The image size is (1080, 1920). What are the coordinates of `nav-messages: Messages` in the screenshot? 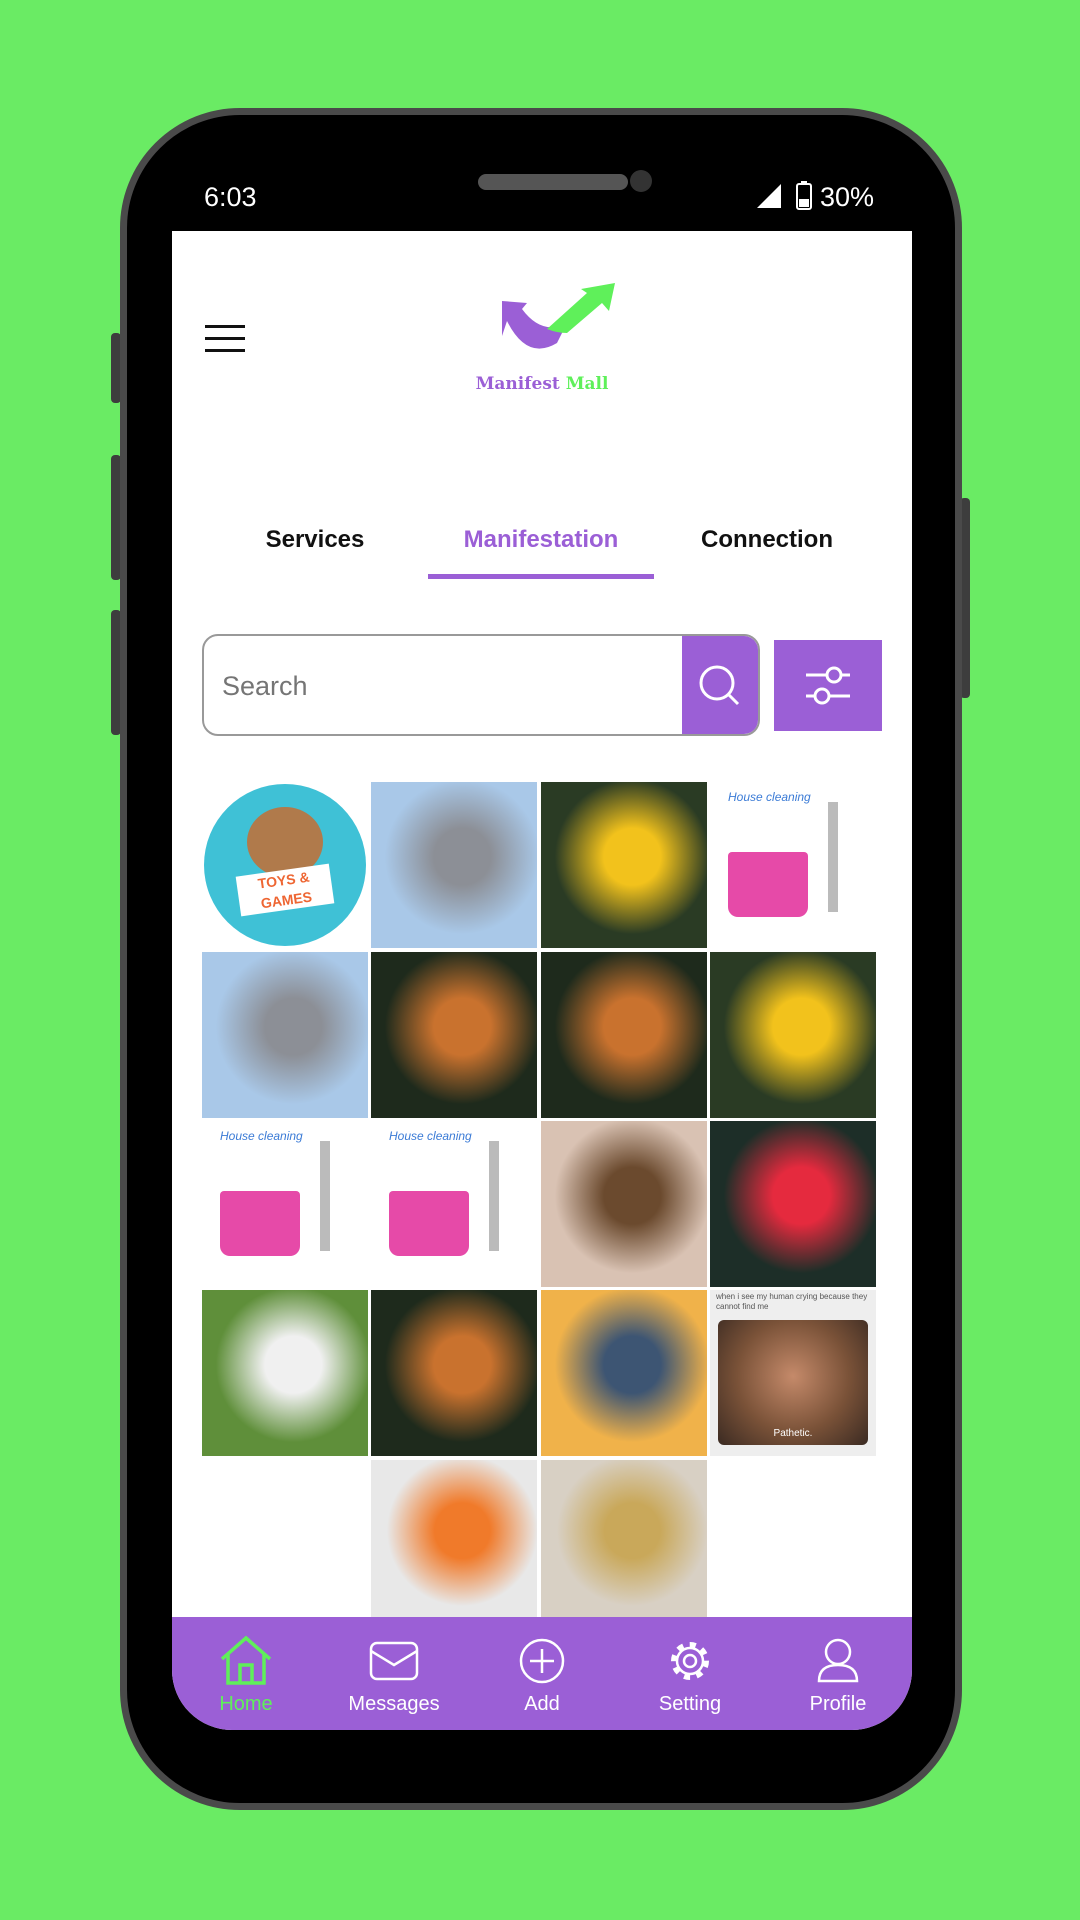 It's located at (394, 1673).